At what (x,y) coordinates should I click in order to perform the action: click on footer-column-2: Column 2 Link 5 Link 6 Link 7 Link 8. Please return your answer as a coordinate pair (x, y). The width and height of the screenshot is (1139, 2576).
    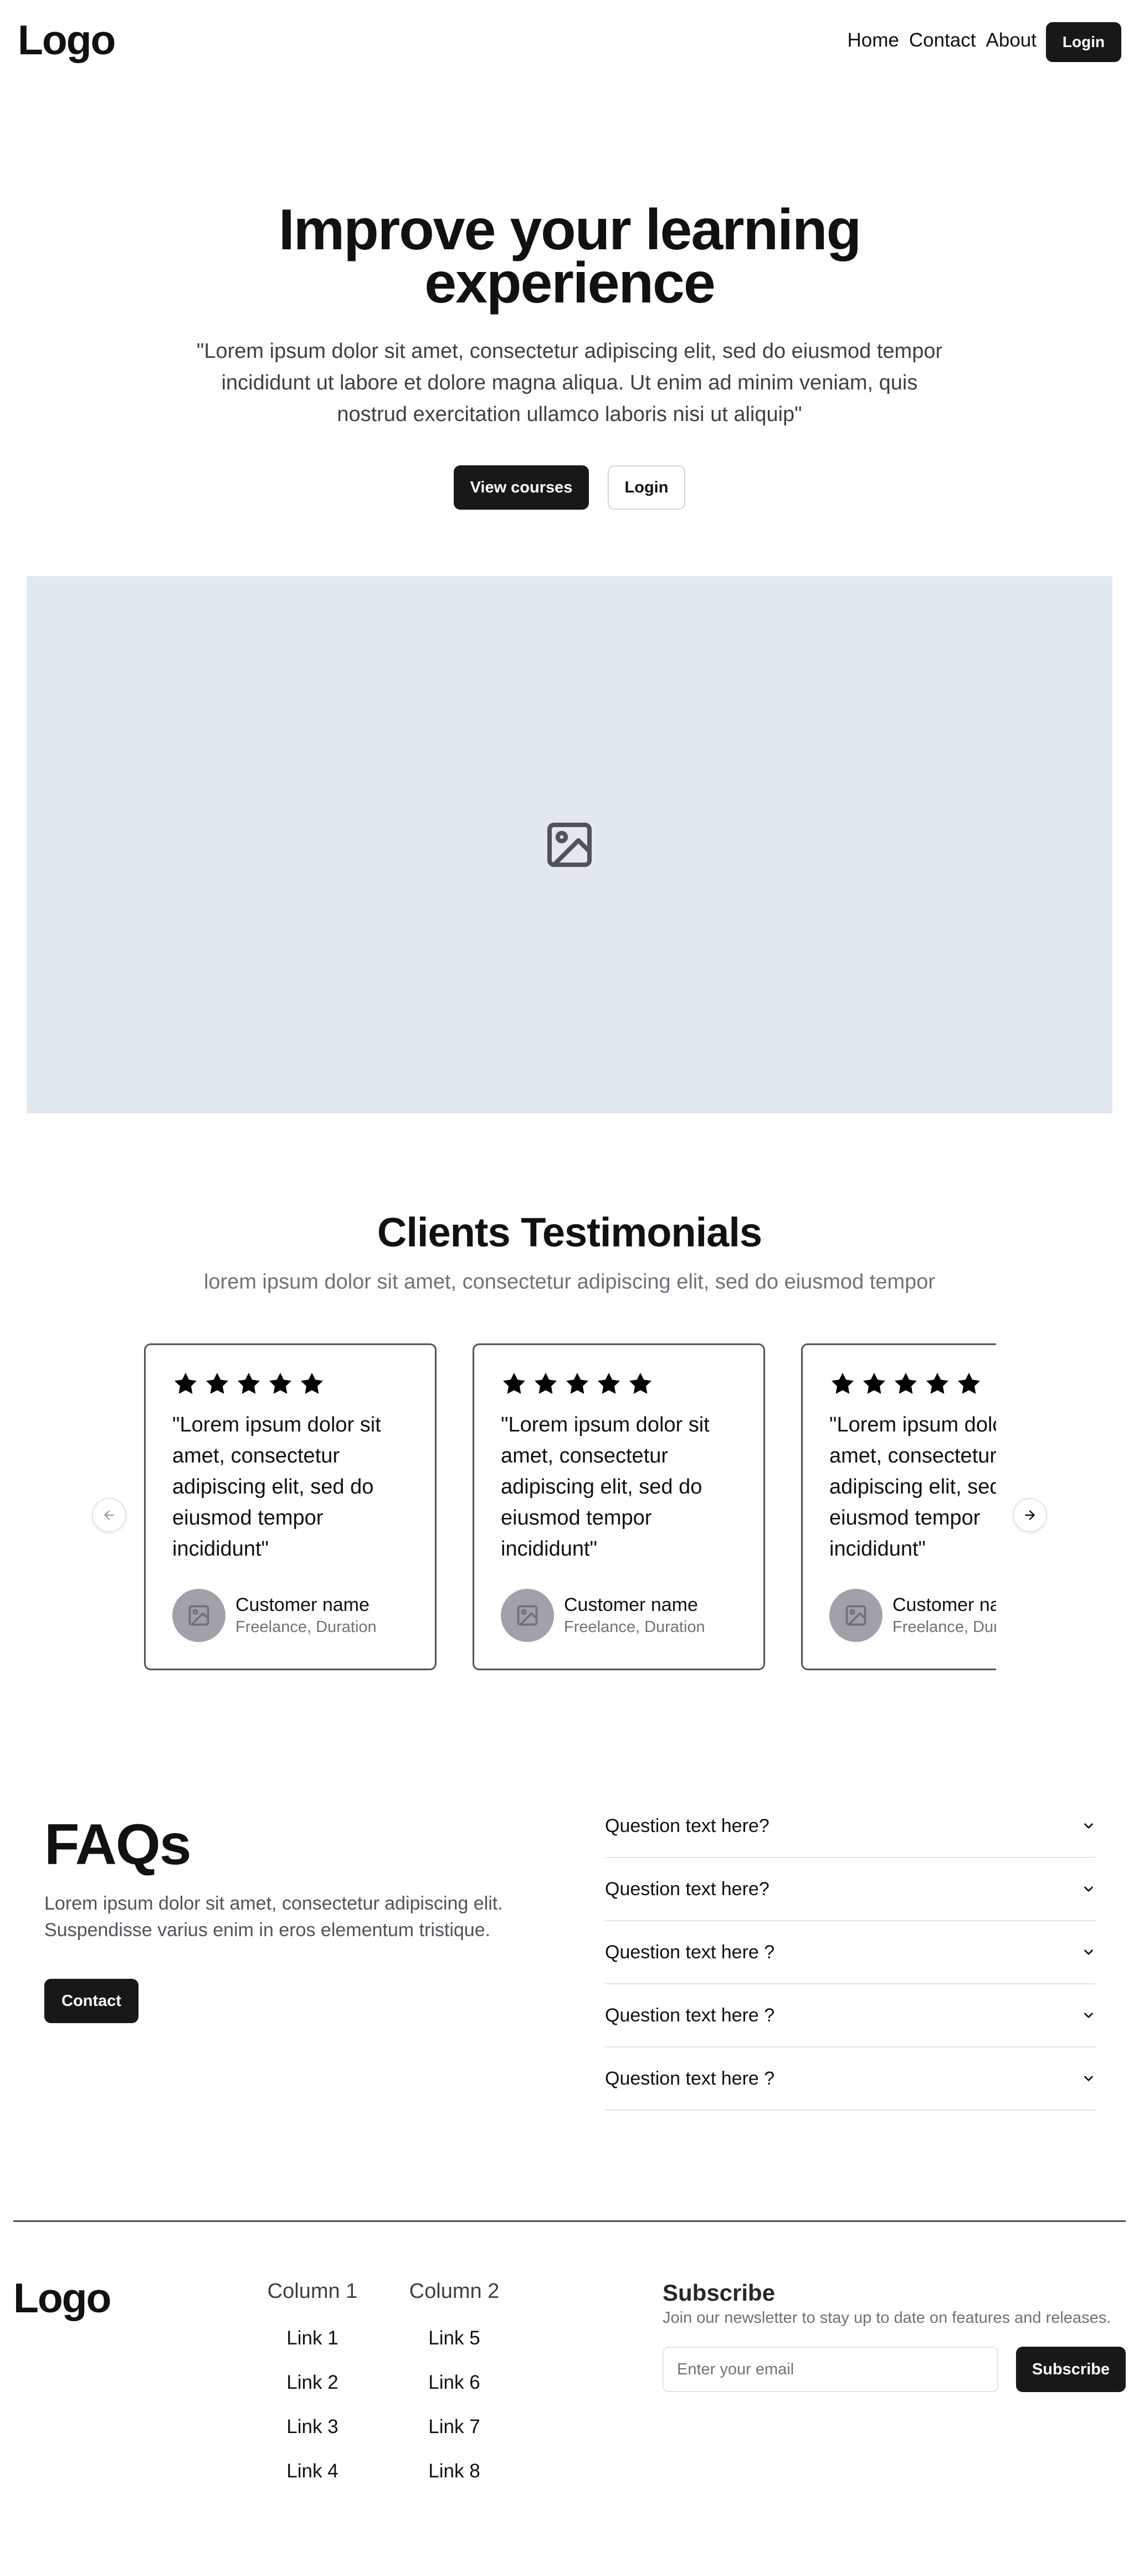
    Looking at the image, I should click on (454, 2380).